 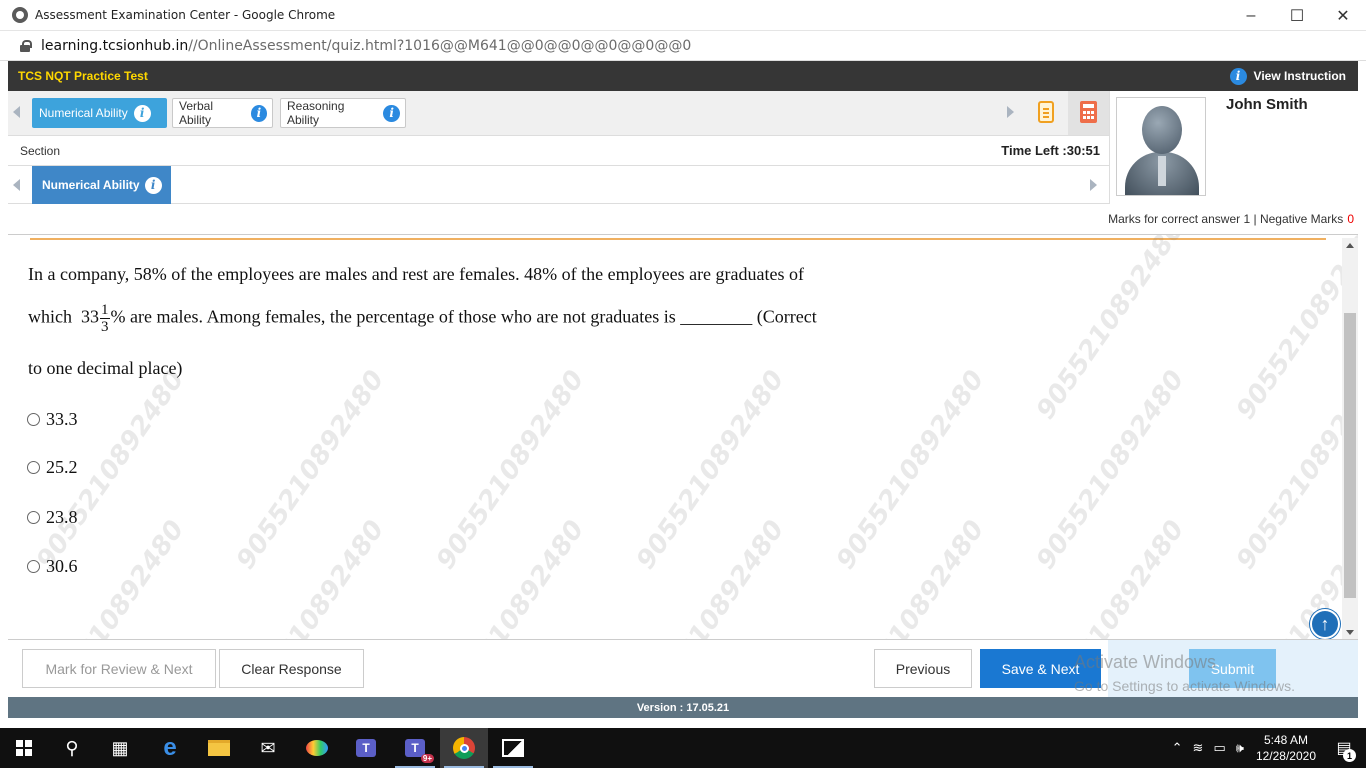 What do you see at coordinates (40, 150) in the screenshot?
I see `section-label: Section` at bounding box center [40, 150].